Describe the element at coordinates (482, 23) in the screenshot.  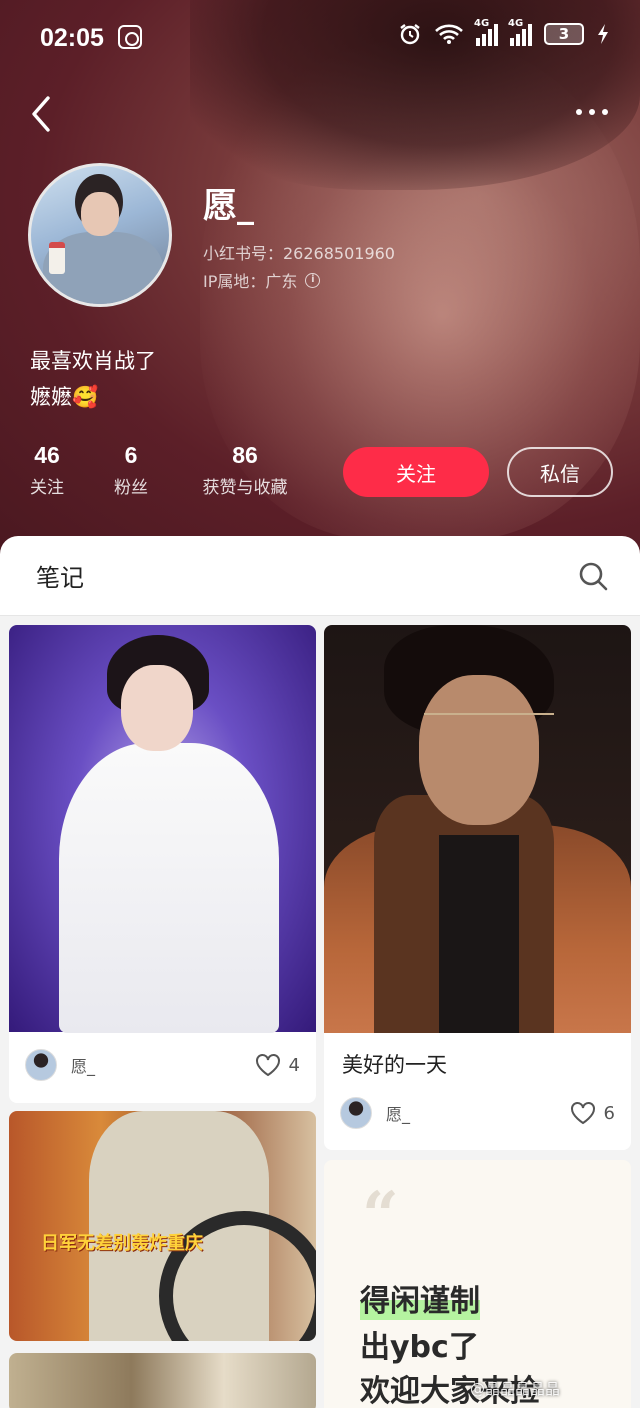
I see `network-type-1: 4G` at that location.